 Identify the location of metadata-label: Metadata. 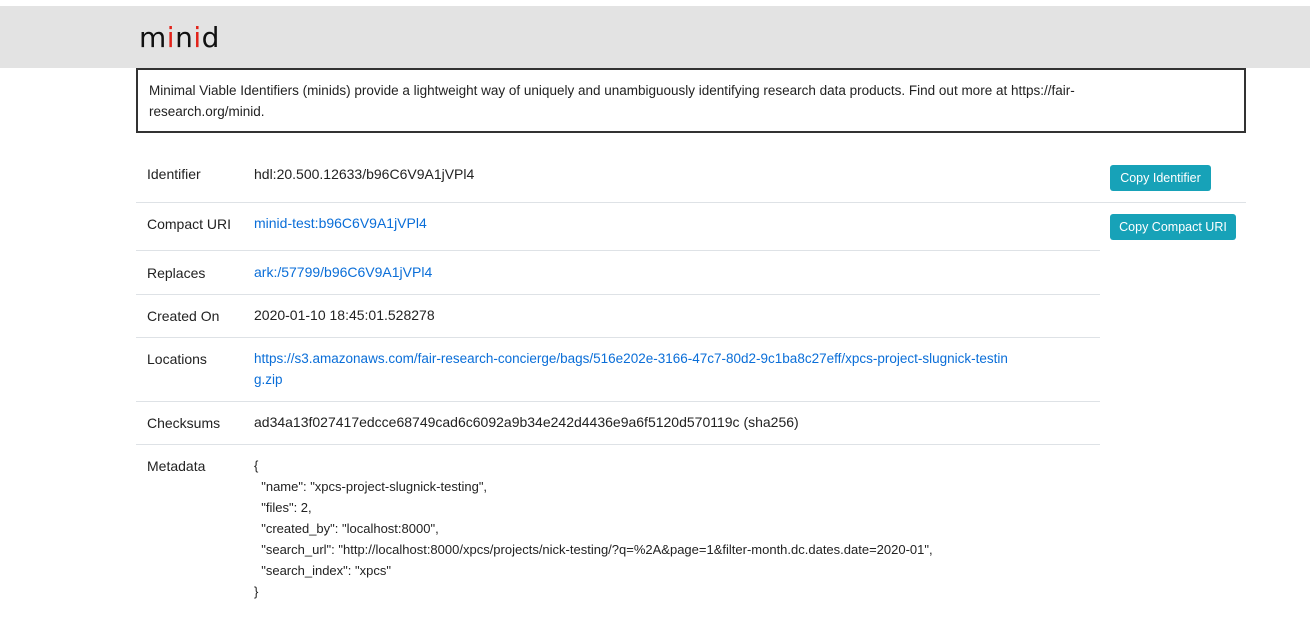
(176, 466).